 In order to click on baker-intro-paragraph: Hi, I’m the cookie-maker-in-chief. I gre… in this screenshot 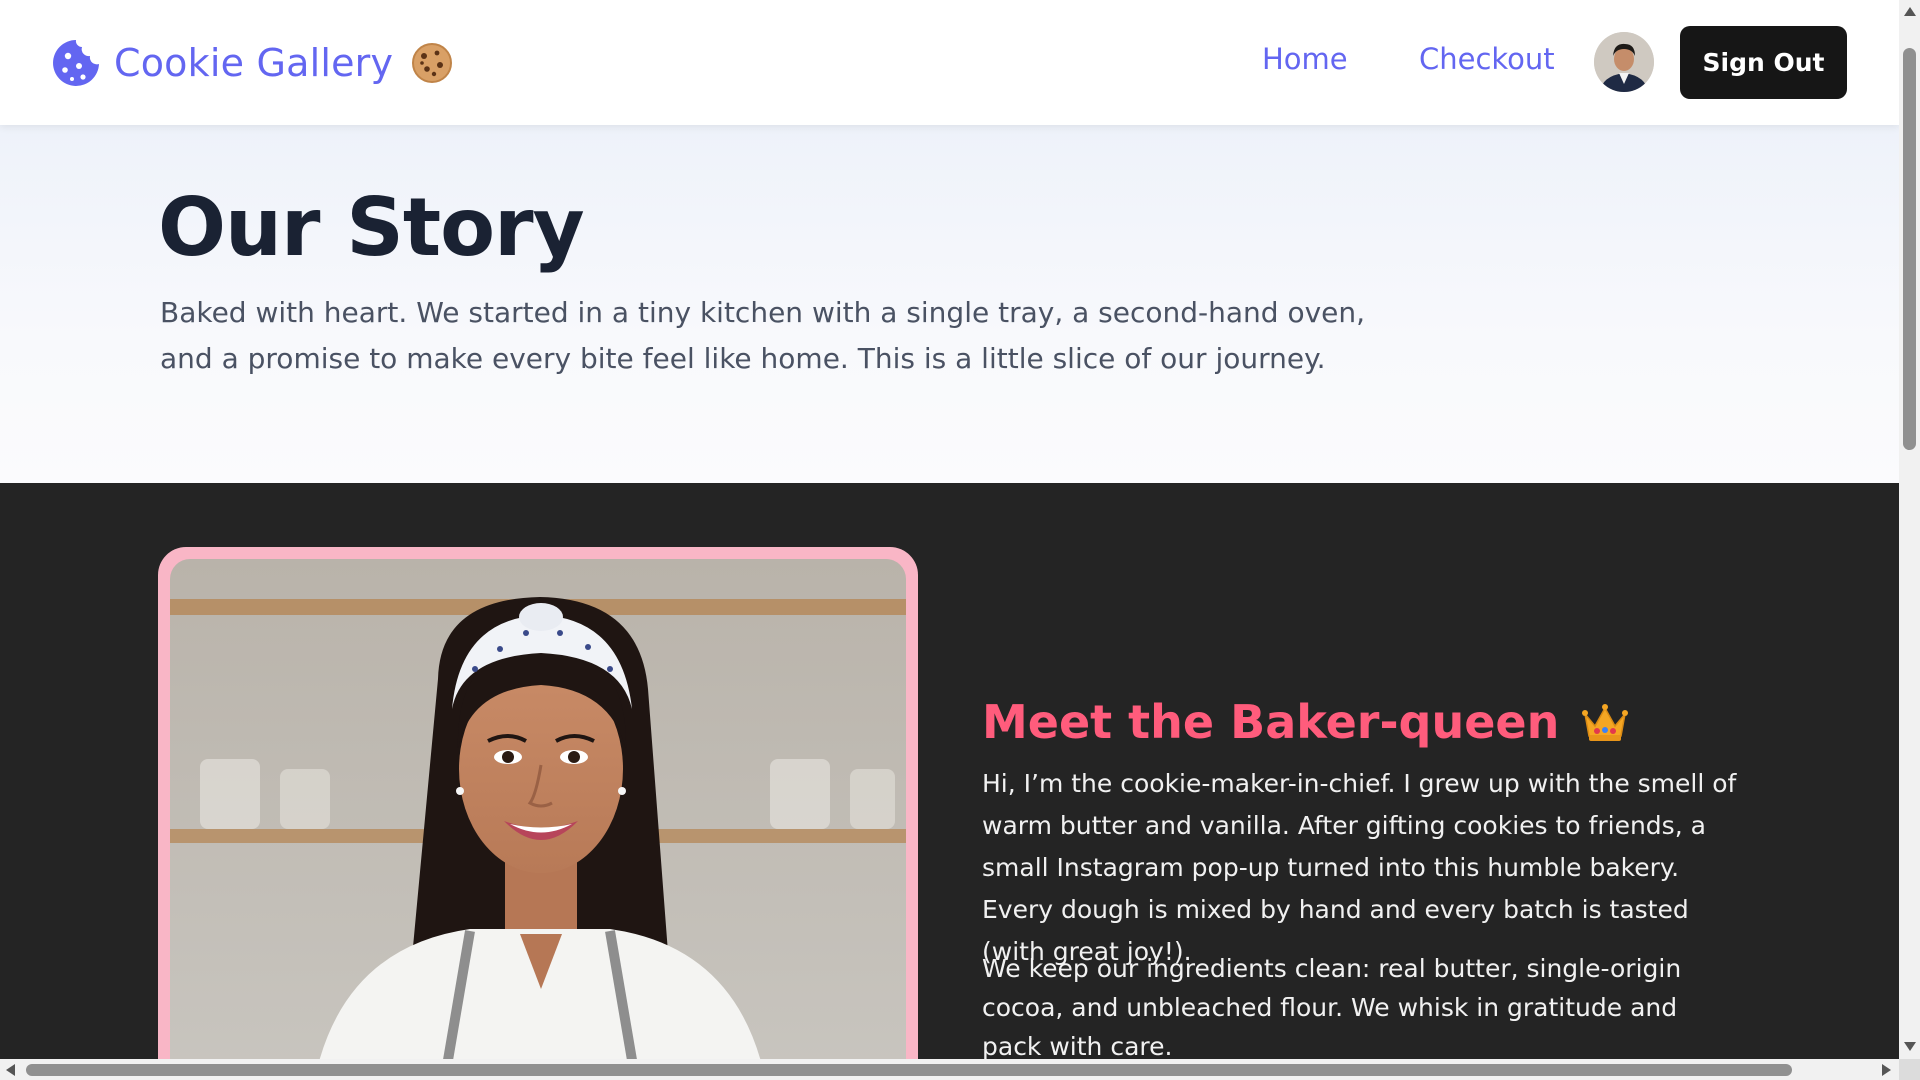, I will do `click(1359, 867)`.